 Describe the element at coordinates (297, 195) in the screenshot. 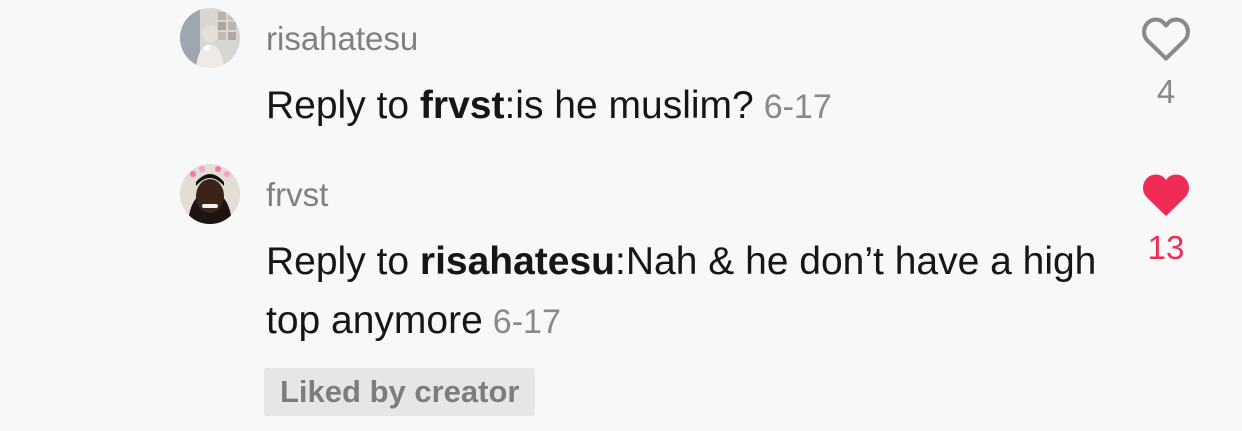

I see `comment-username: frvst` at that location.